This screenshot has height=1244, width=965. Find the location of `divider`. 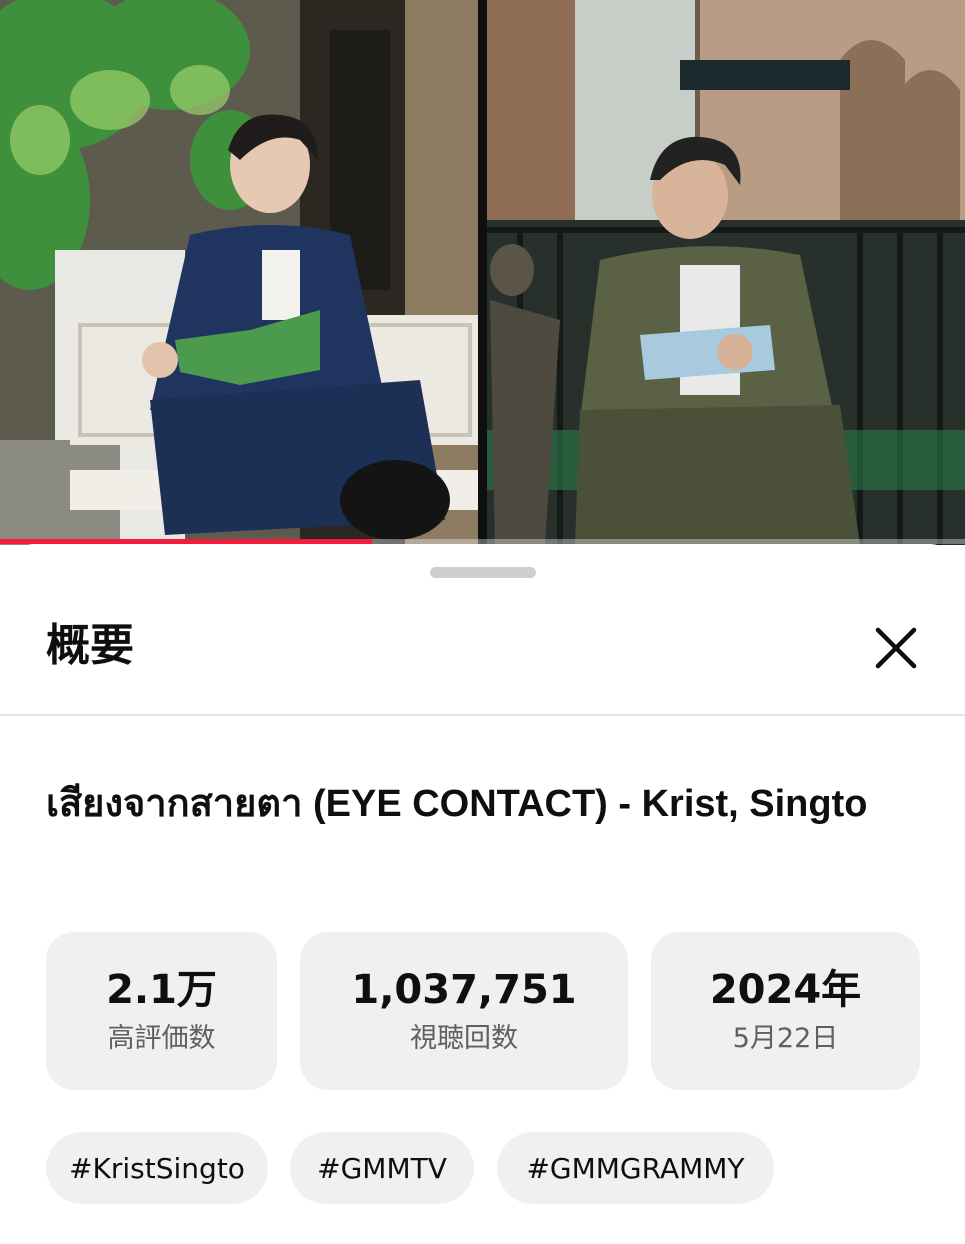

divider is located at coordinates (482, 715).